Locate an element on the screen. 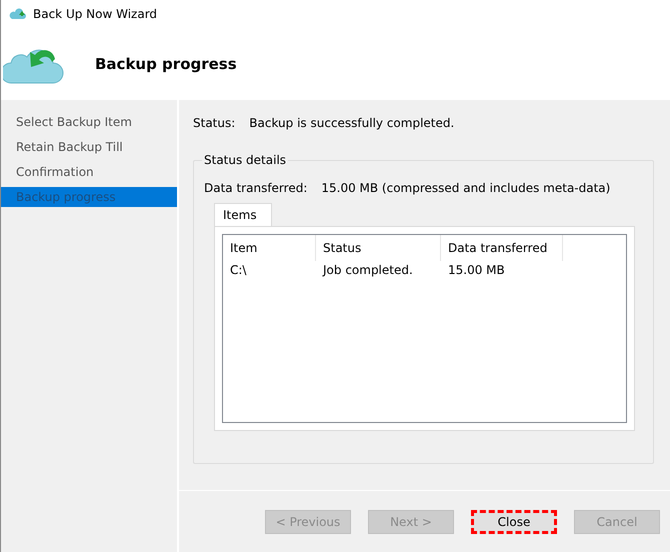 The image size is (670, 552). tab: Items is located at coordinates (243, 214).